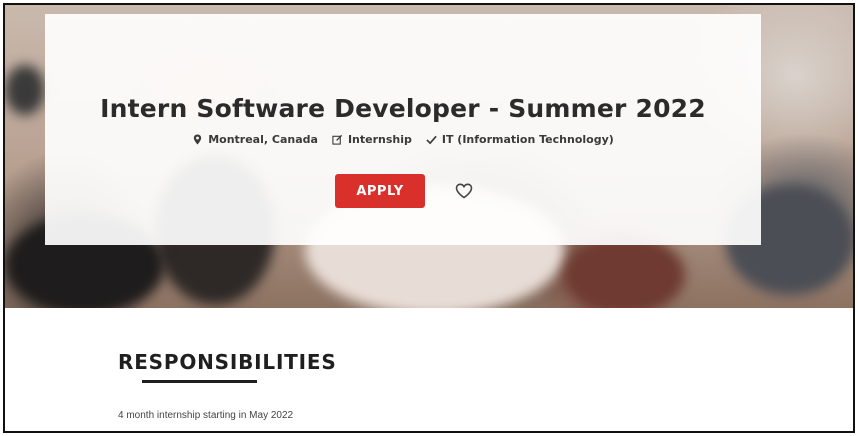 This screenshot has height=436, width=858. I want to click on responsibility-item: 4 month internship starting in May 2022, so click(206, 415).